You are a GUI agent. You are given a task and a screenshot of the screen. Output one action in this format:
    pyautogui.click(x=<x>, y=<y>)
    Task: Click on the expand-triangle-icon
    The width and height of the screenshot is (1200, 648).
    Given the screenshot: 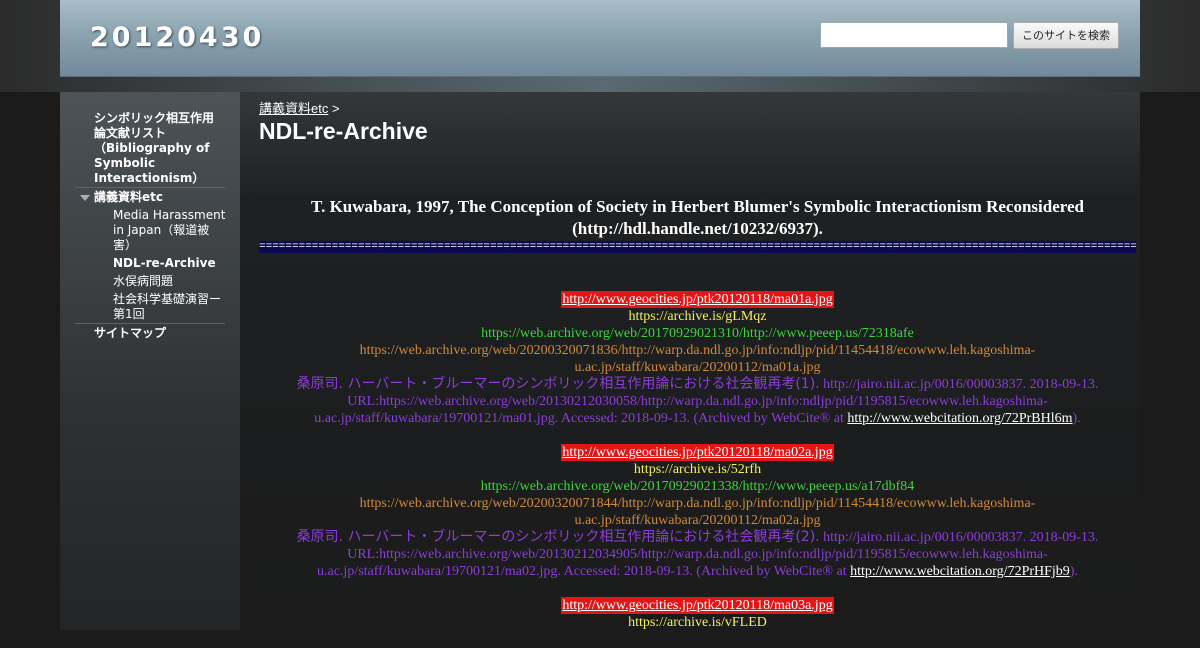 What is the action you would take?
    pyautogui.click(x=85, y=198)
    